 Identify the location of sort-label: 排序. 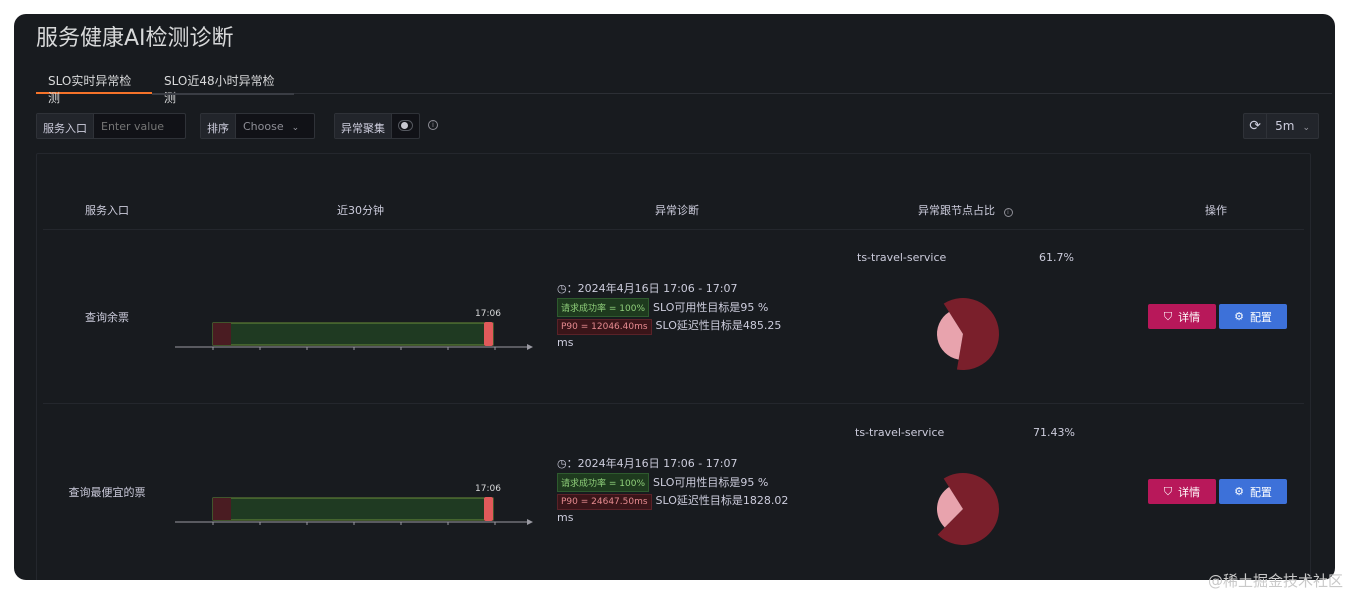
(218, 126).